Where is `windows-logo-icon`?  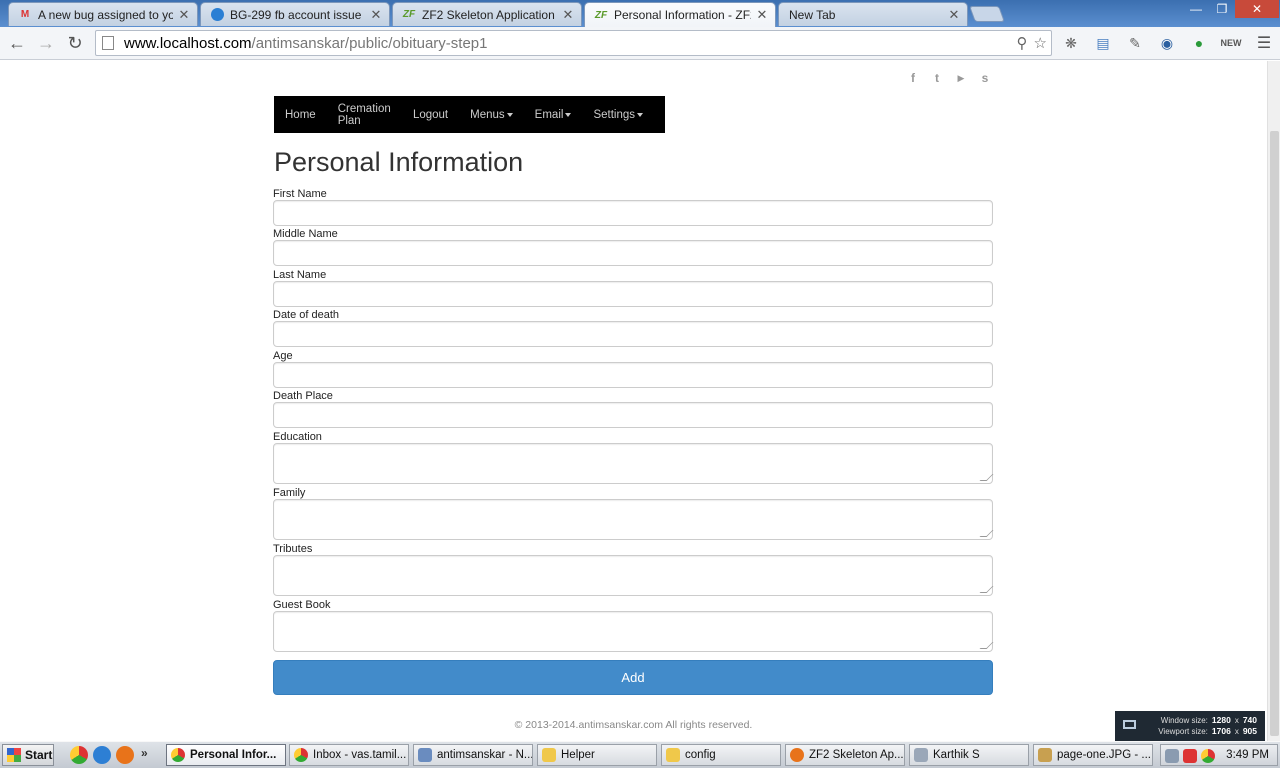 windows-logo-icon is located at coordinates (14, 755).